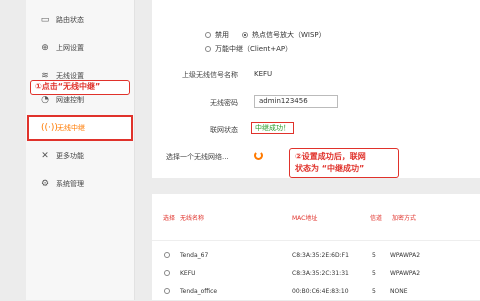 This screenshot has width=480, height=301. Describe the element at coordinates (169, 218) in the screenshot. I see `column-header-select: 选择` at that location.